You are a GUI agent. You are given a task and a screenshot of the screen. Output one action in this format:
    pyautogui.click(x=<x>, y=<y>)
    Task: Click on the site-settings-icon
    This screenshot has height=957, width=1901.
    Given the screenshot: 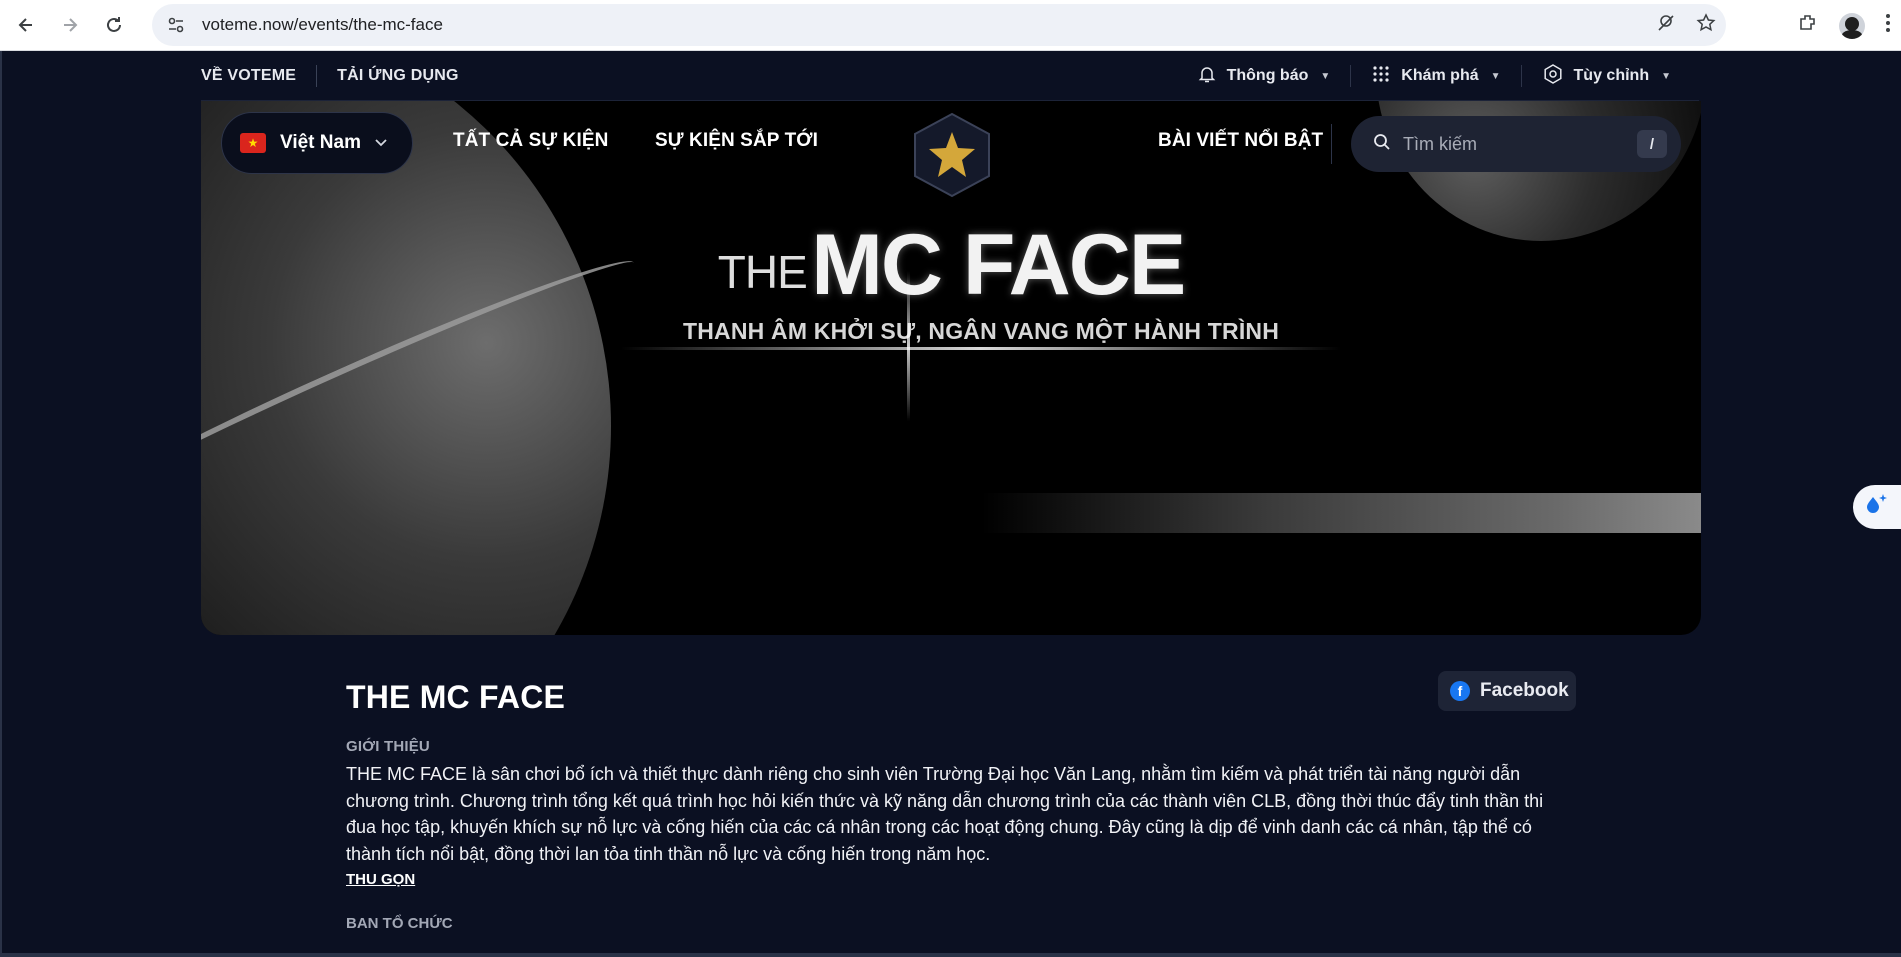 What is the action you would take?
    pyautogui.click(x=176, y=25)
    